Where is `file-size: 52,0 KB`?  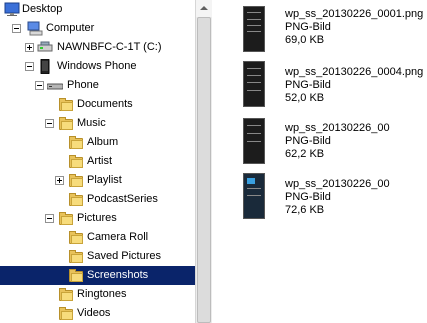 file-size: 52,0 KB is located at coordinates (305, 98).